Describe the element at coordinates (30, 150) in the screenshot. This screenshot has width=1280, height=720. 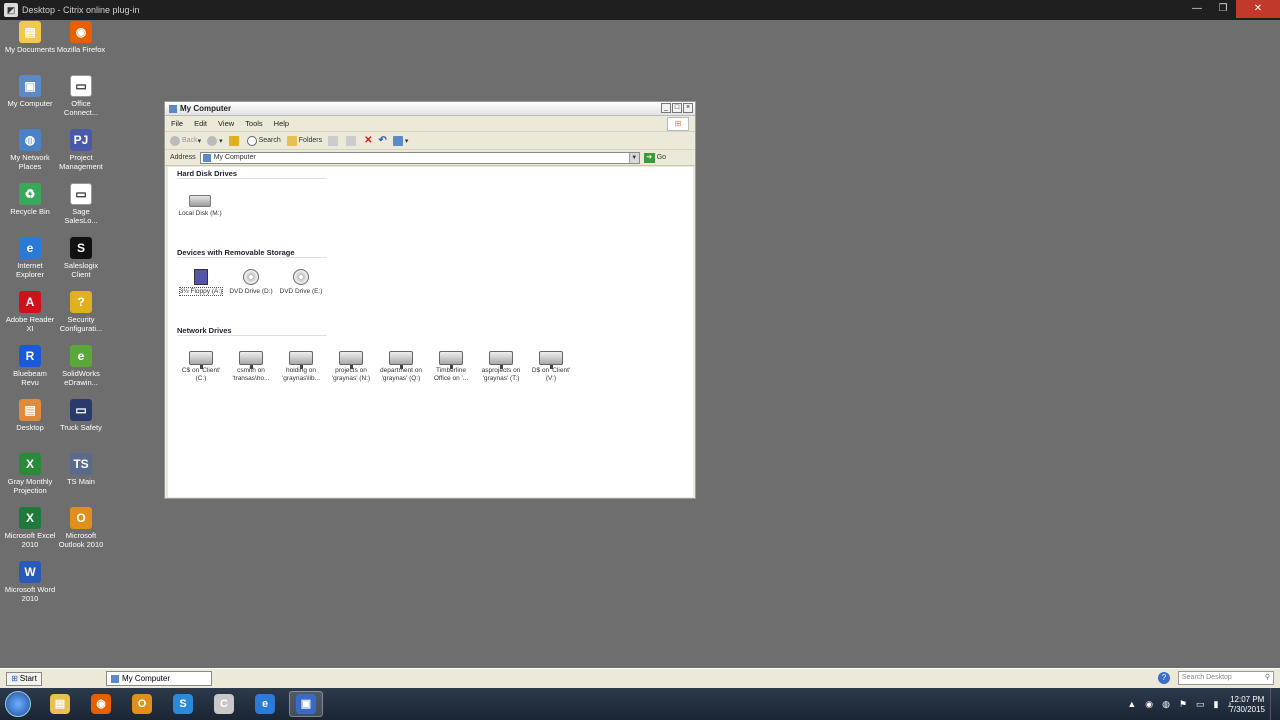
I see `desktop-icon-my-network-places: ◍ My Network Places` at that location.